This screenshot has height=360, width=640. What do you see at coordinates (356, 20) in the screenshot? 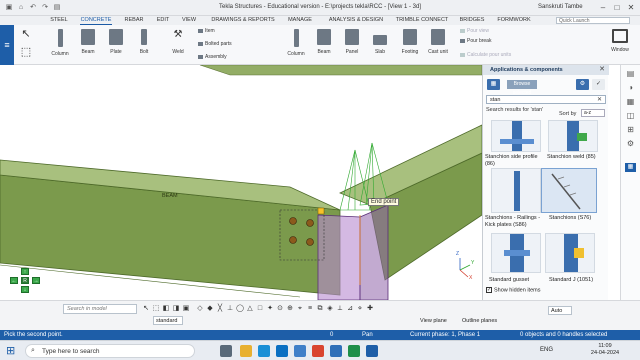
I see `menu-analysis-design: ANALYSIS & DESIGN` at bounding box center [356, 20].